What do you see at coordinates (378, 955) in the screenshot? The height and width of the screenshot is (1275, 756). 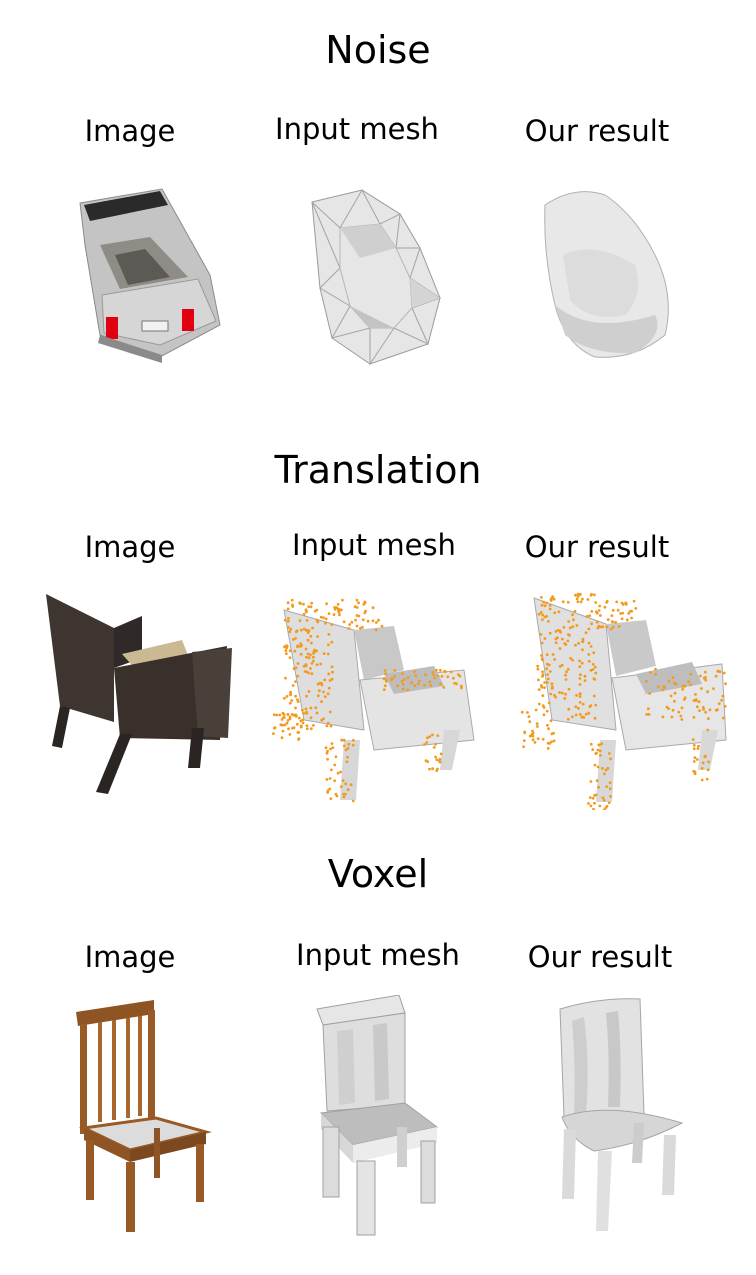 I see `label-input-mesh-voxel: Input mesh` at bounding box center [378, 955].